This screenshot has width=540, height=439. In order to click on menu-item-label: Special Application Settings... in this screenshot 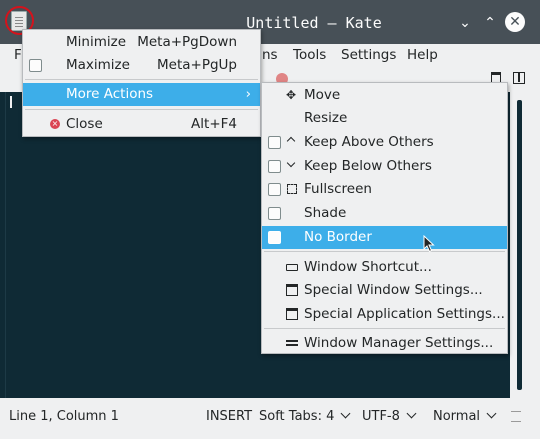, I will do `click(404, 314)`.